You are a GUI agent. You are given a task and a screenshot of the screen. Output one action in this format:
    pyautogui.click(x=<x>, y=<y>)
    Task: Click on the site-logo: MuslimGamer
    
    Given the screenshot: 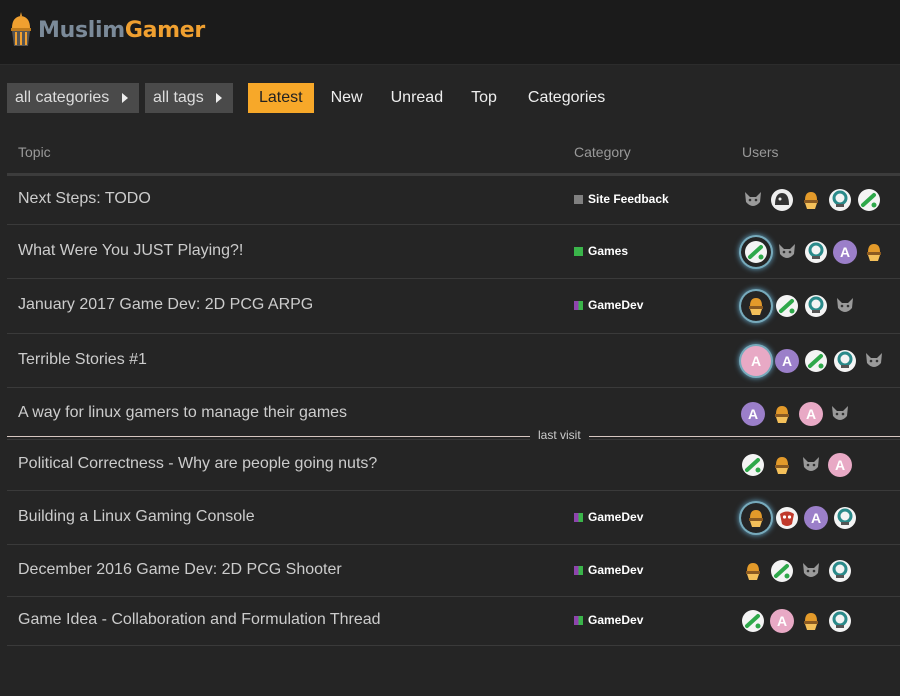 What is the action you would take?
    pyautogui.click(x=105, y=30)
    